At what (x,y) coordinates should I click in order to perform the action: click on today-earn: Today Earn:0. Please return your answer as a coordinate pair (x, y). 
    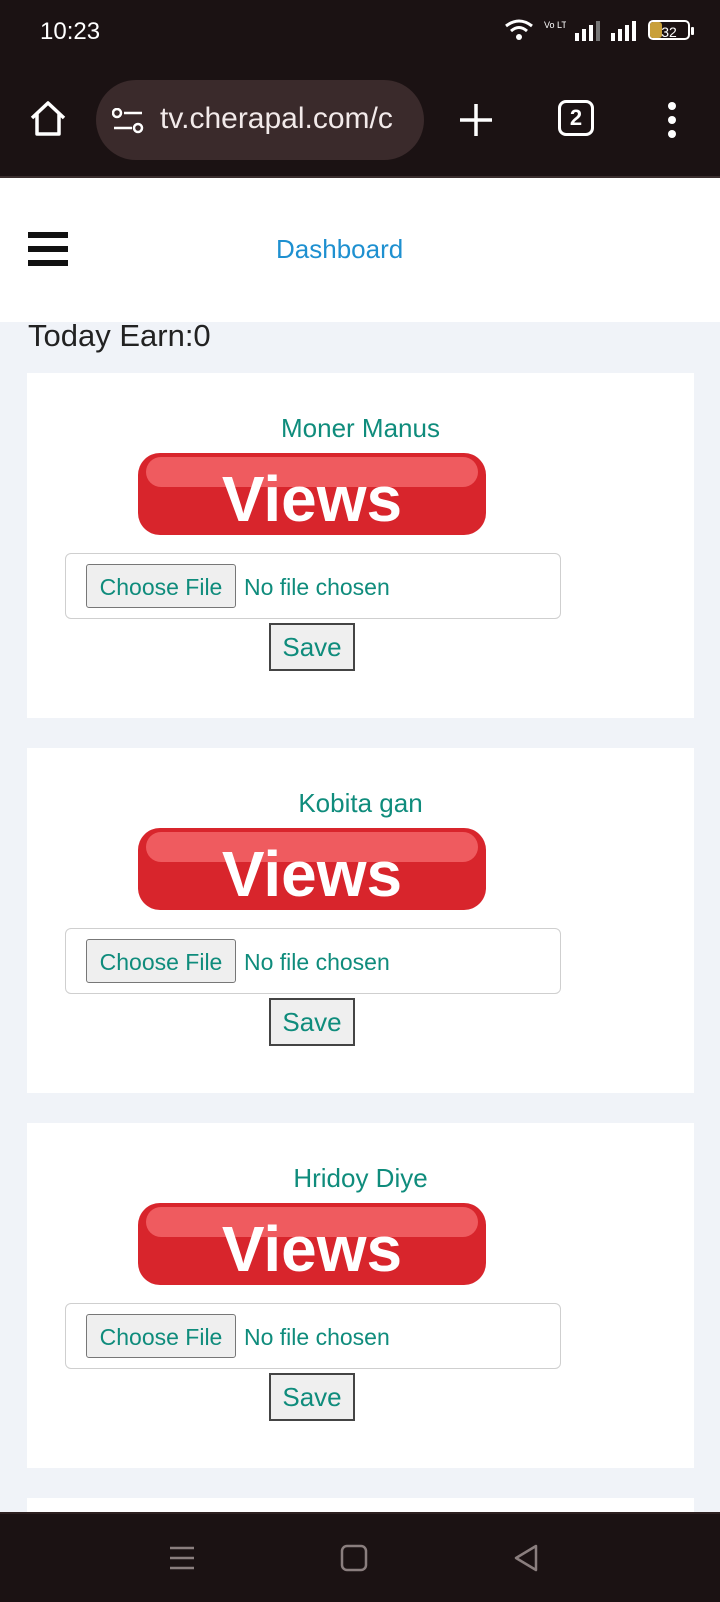
    Looking at the image, I should click on (119, 335).